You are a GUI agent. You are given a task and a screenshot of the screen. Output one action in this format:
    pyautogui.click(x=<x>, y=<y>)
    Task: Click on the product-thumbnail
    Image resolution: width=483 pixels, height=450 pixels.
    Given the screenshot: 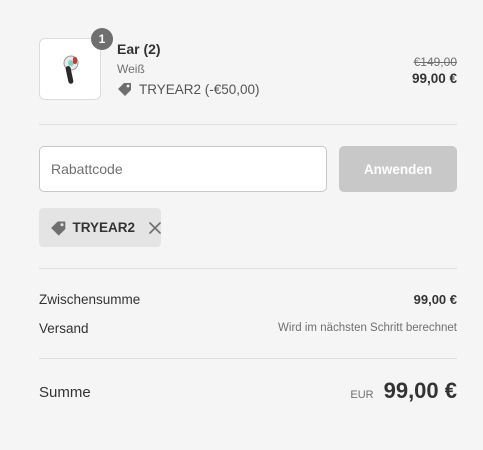 What is the action you would take?
    pyautogui.click(x=70, y=69)
    